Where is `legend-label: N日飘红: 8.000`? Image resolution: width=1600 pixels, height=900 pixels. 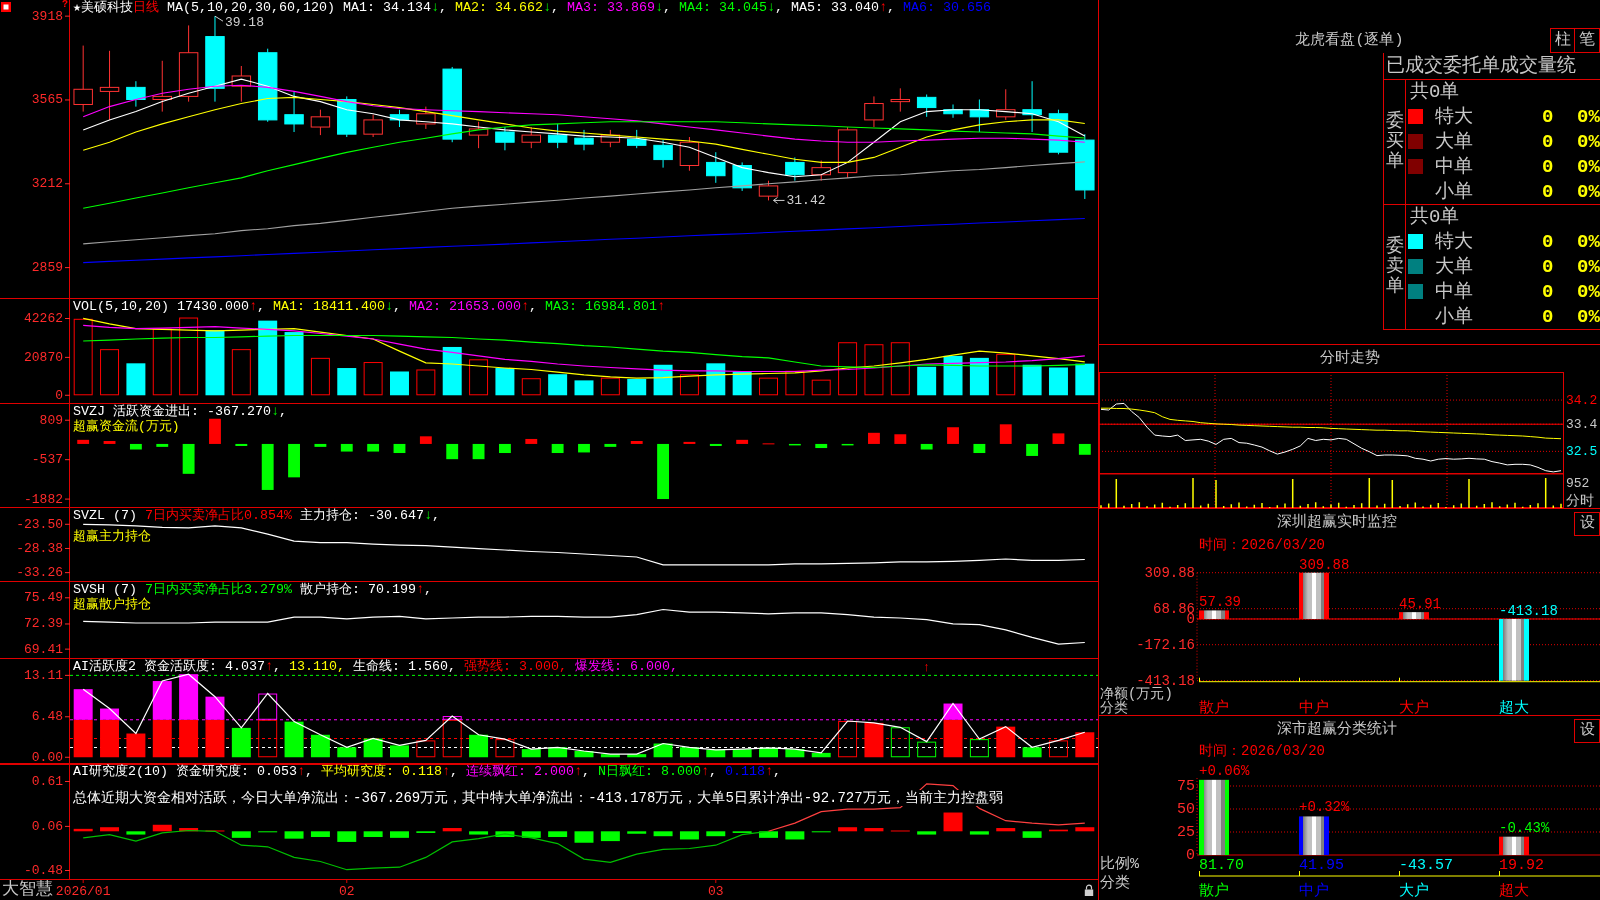
legend-label: N日飘红: 8.000 is located at coordinates (649, 771).